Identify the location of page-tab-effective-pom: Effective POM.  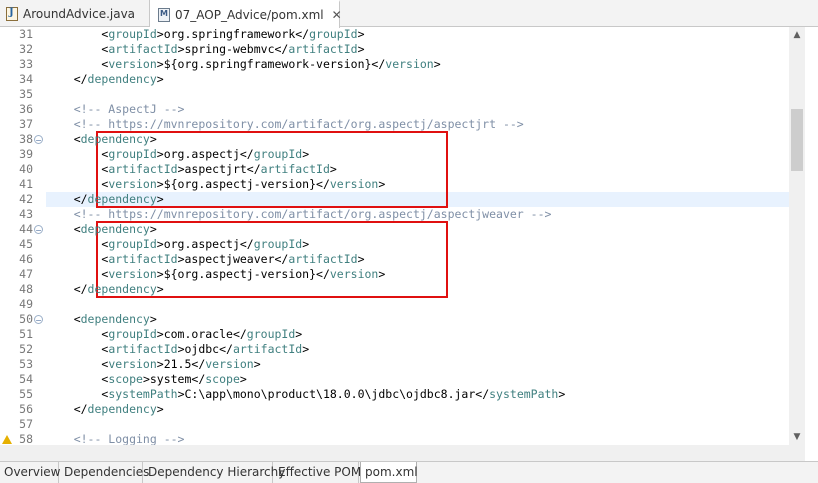
(317, 472).